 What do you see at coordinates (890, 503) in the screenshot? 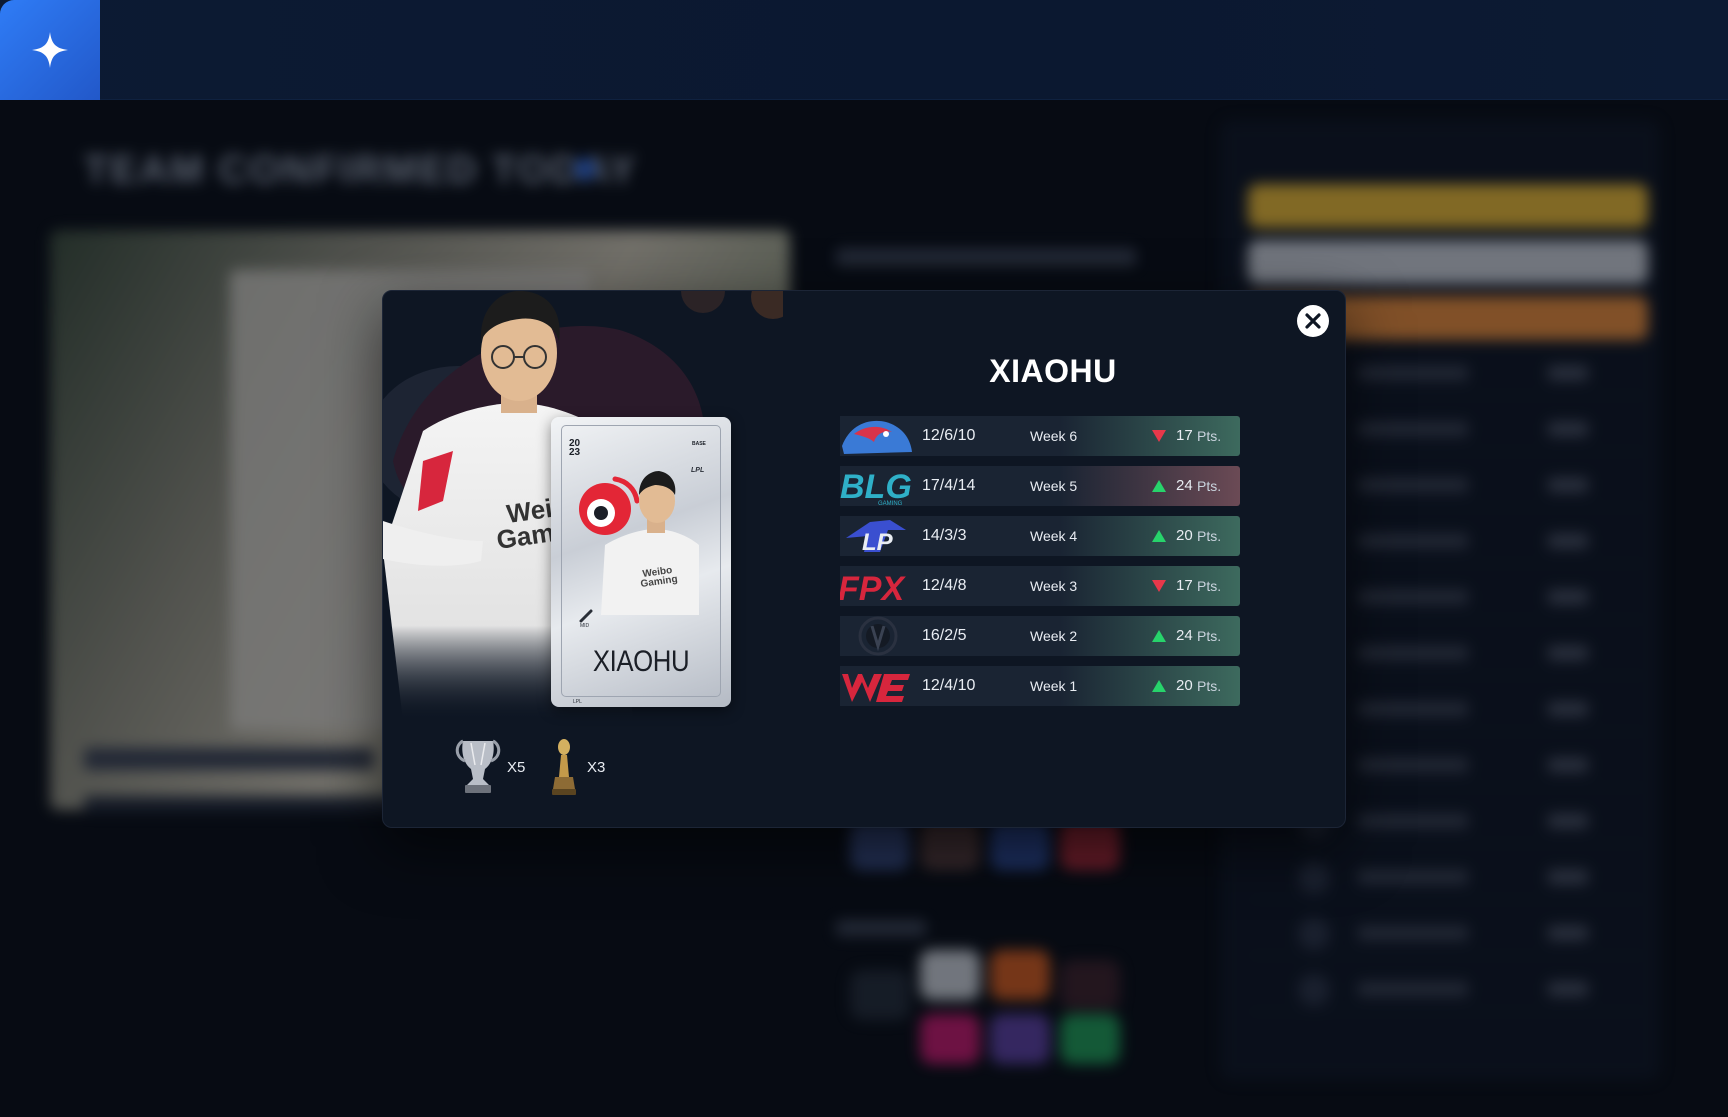
I see `svg-text: GAMING` at bounding box center [890, 503].